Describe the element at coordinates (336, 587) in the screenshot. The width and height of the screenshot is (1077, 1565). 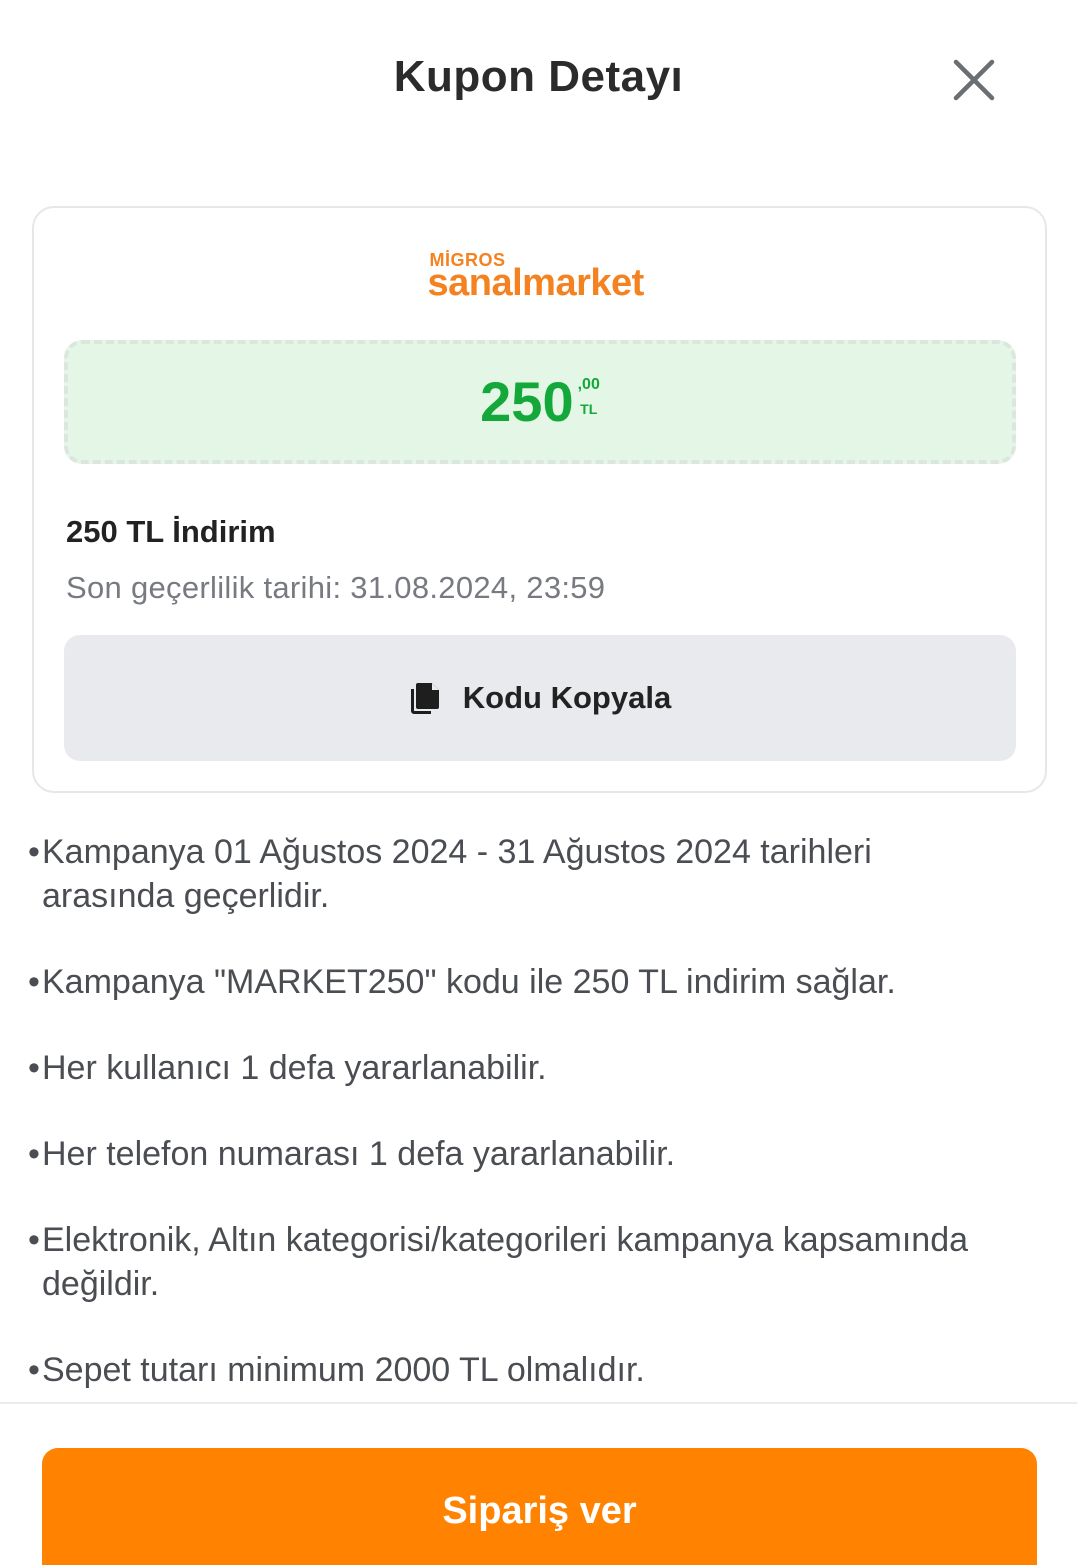
I see `coupon-expiry-date: Son geçerlilik tarihi: 31.08.2024, 23:59` at that location.